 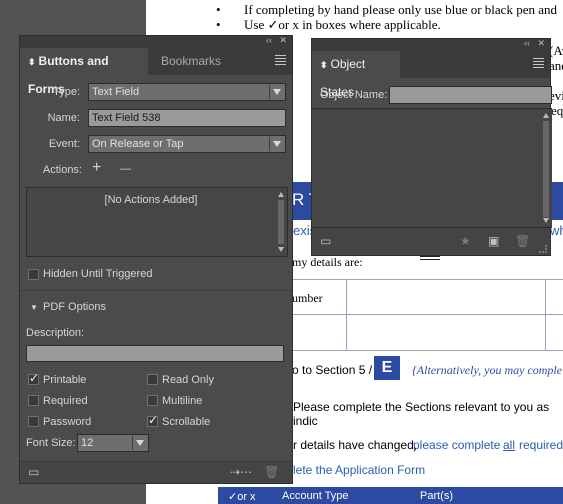 What do you see at coordinates (116, 92) in the screenshot?
I see `type-value: Text Field` at bounding box center [116, 92].